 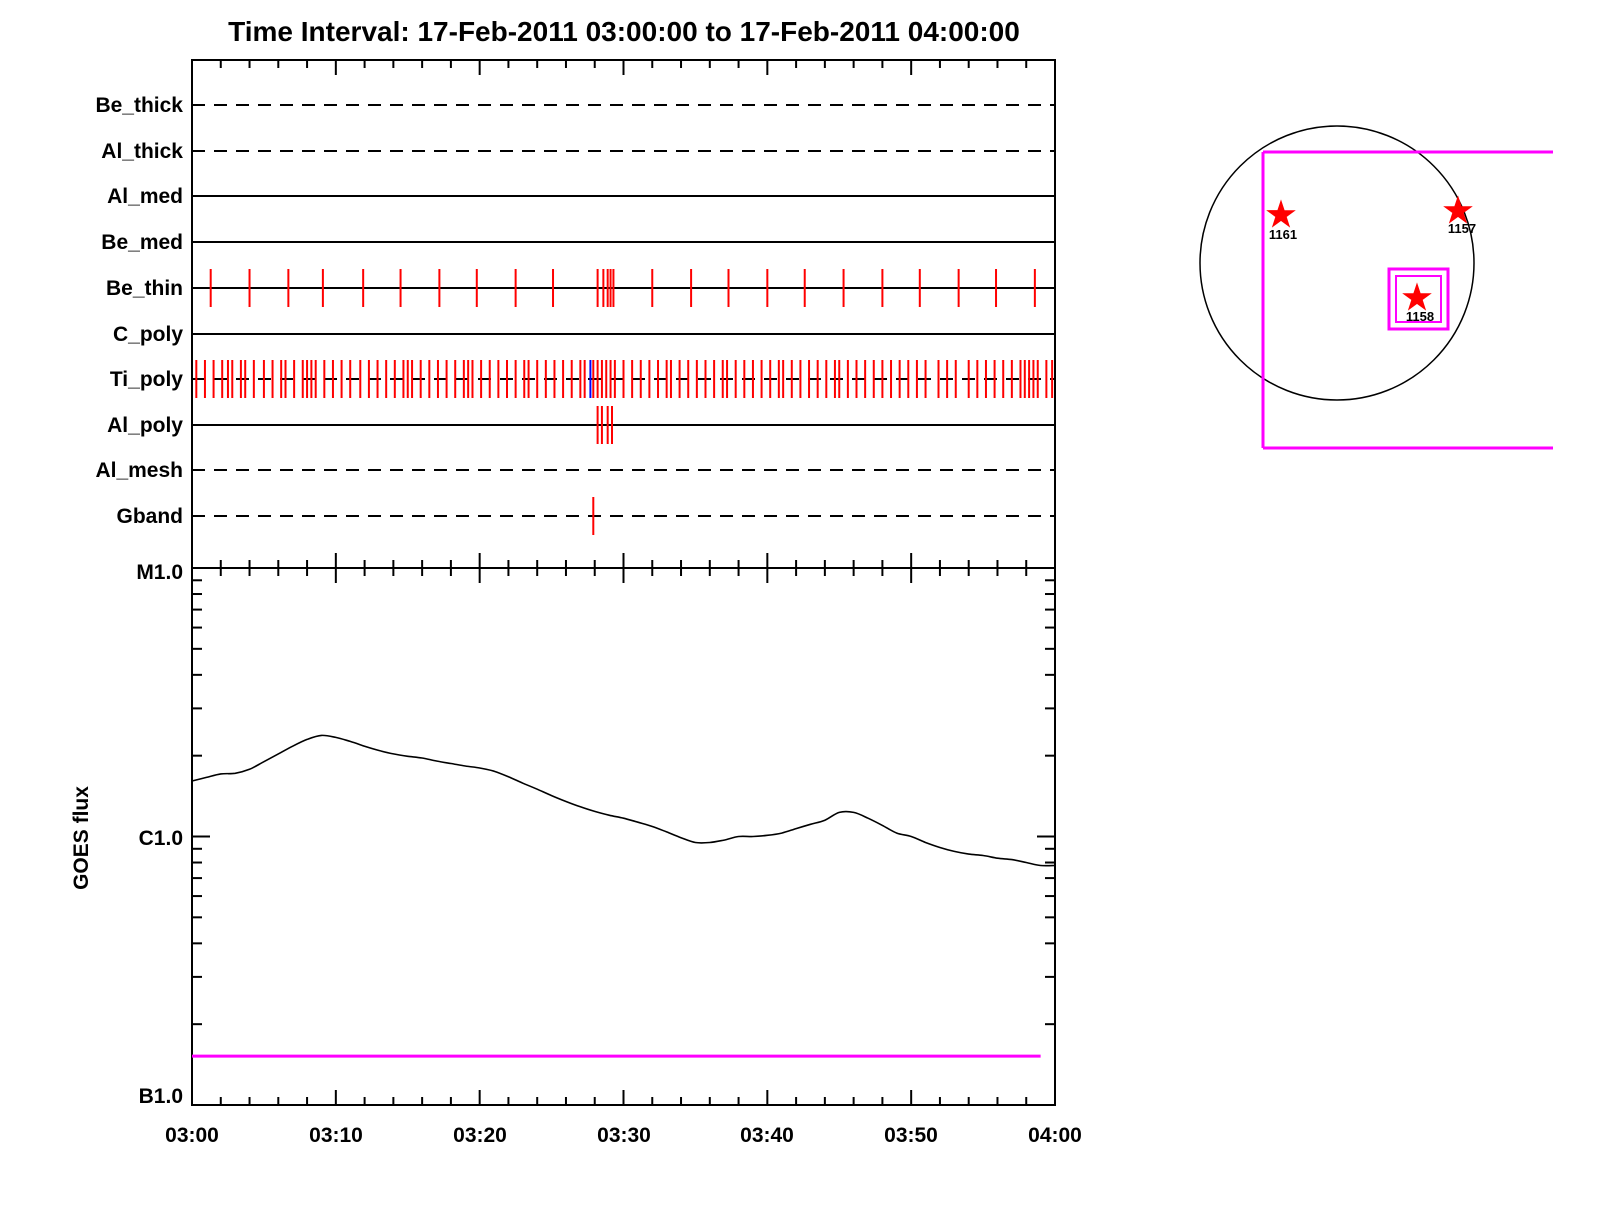 What do you see at coordinates (480, 1135) in the screenshot?
I see `xtick-0320: 03:20` at bounding box center [480, 1135].